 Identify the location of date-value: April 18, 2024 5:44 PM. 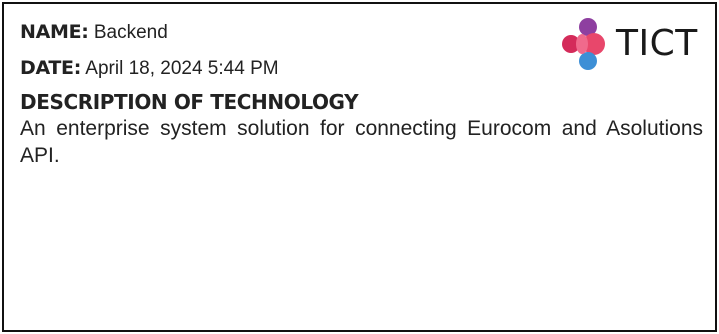
(182, 68).